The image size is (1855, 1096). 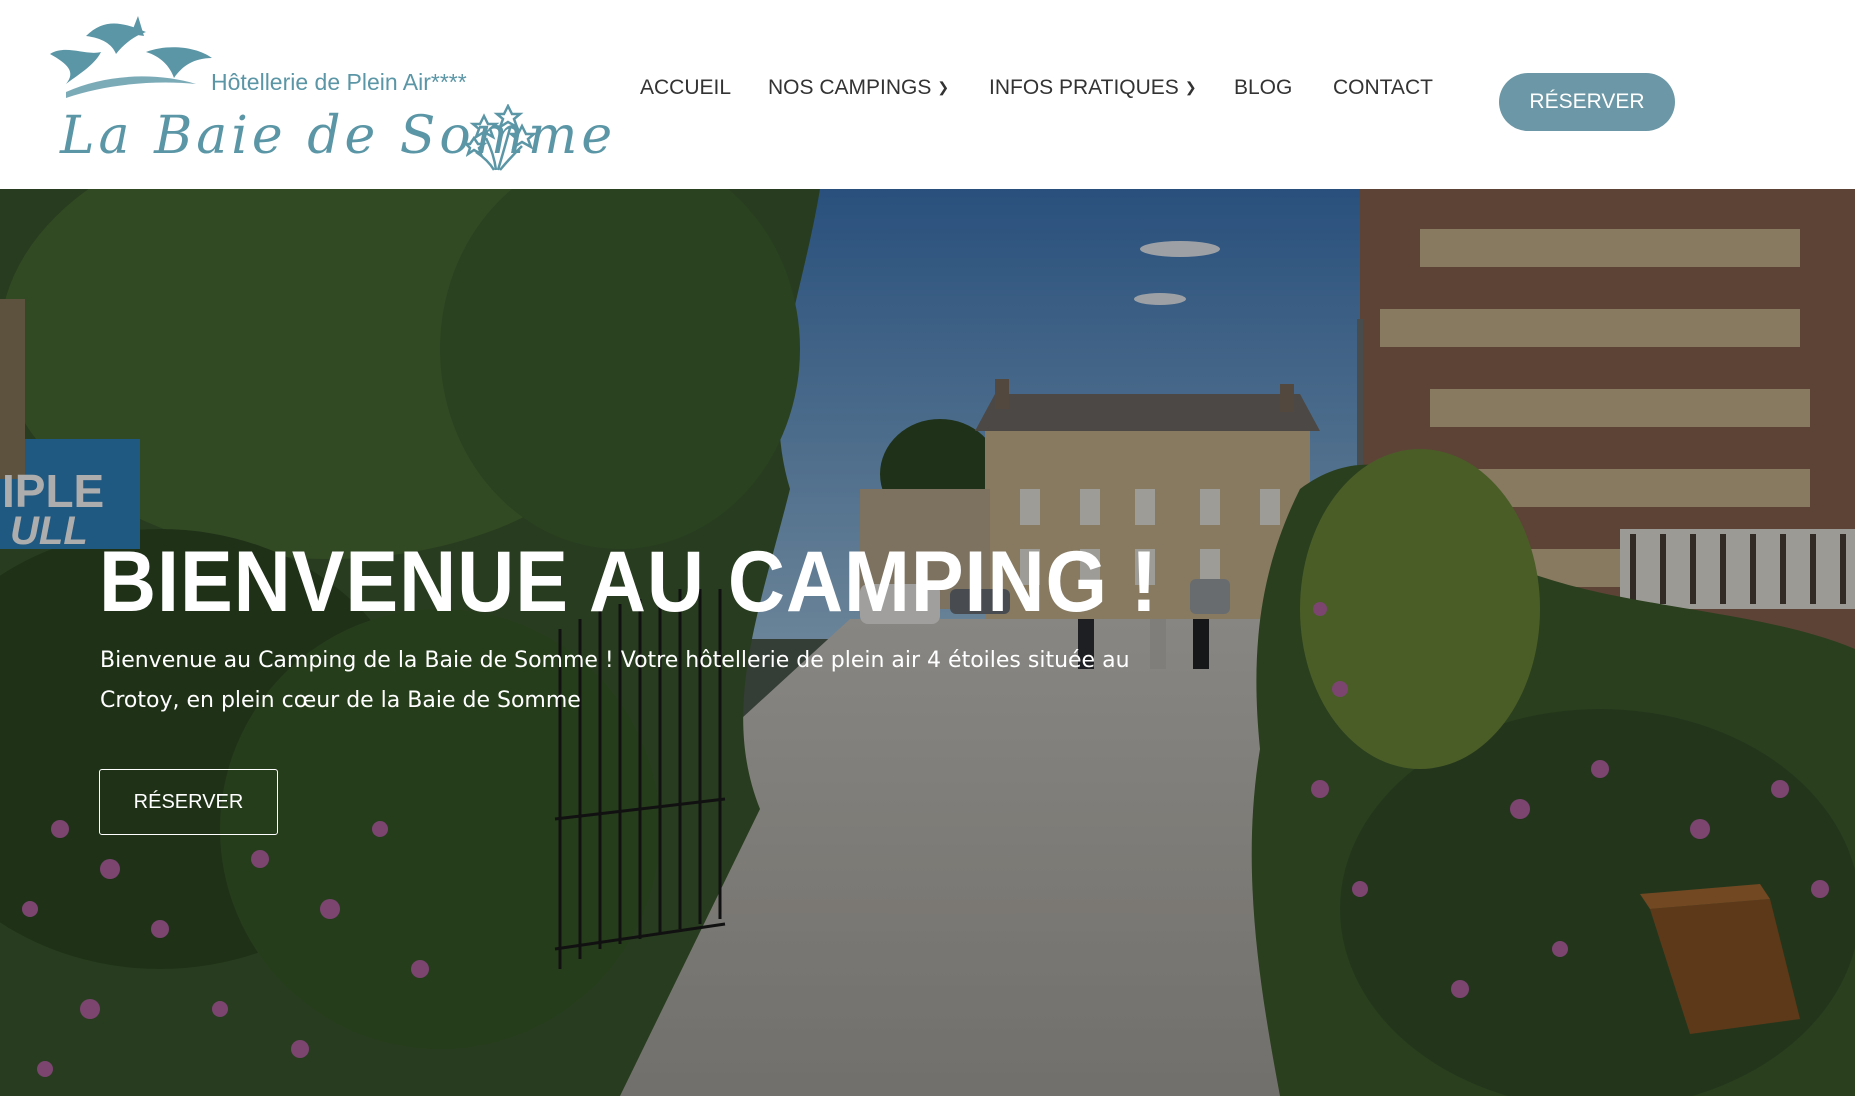 What do you see at coordinates (1587, 102) in the screenshot?
I see `header-reserve-button: RÉSERVER` at bounding box center [1587, 102].